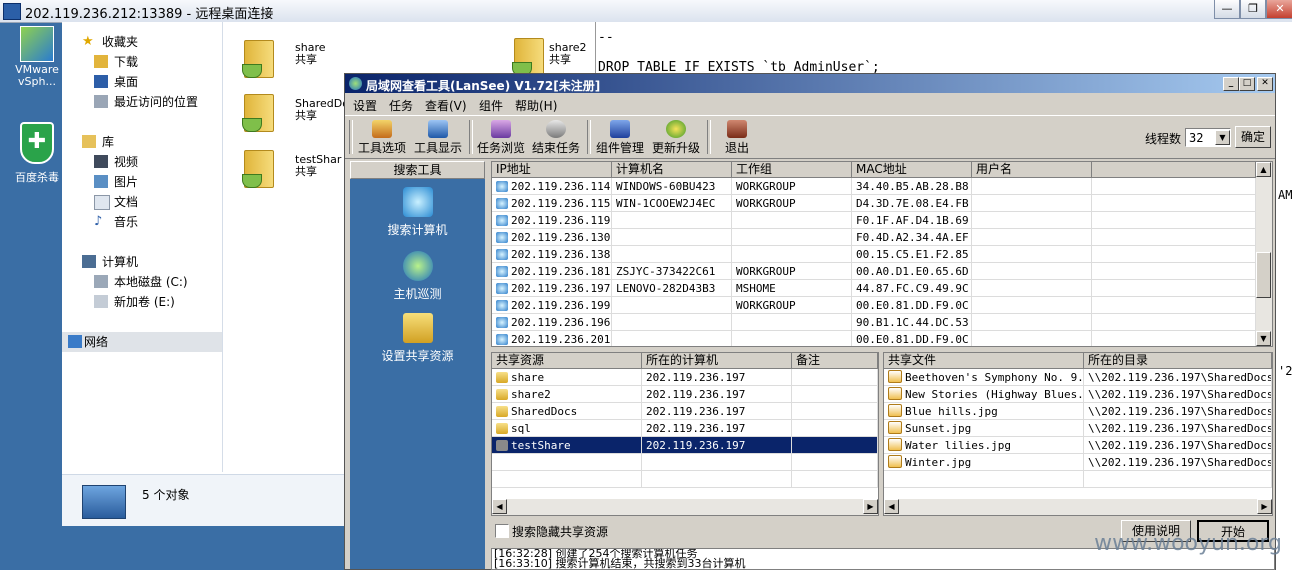  What do you see at coordinates (1279, 9) in the screenshot?
I see `rdp-close-button: ✕` at bounding box center [1279, 9].